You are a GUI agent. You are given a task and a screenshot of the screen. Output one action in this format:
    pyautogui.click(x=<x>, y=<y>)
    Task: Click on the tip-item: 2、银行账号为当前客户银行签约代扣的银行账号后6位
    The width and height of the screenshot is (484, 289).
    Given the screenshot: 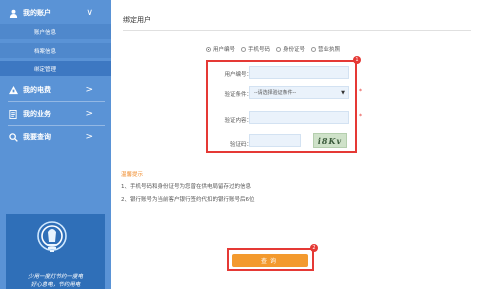 What is the action you would take?
    pyautogui.click(x=188, y=200)
    